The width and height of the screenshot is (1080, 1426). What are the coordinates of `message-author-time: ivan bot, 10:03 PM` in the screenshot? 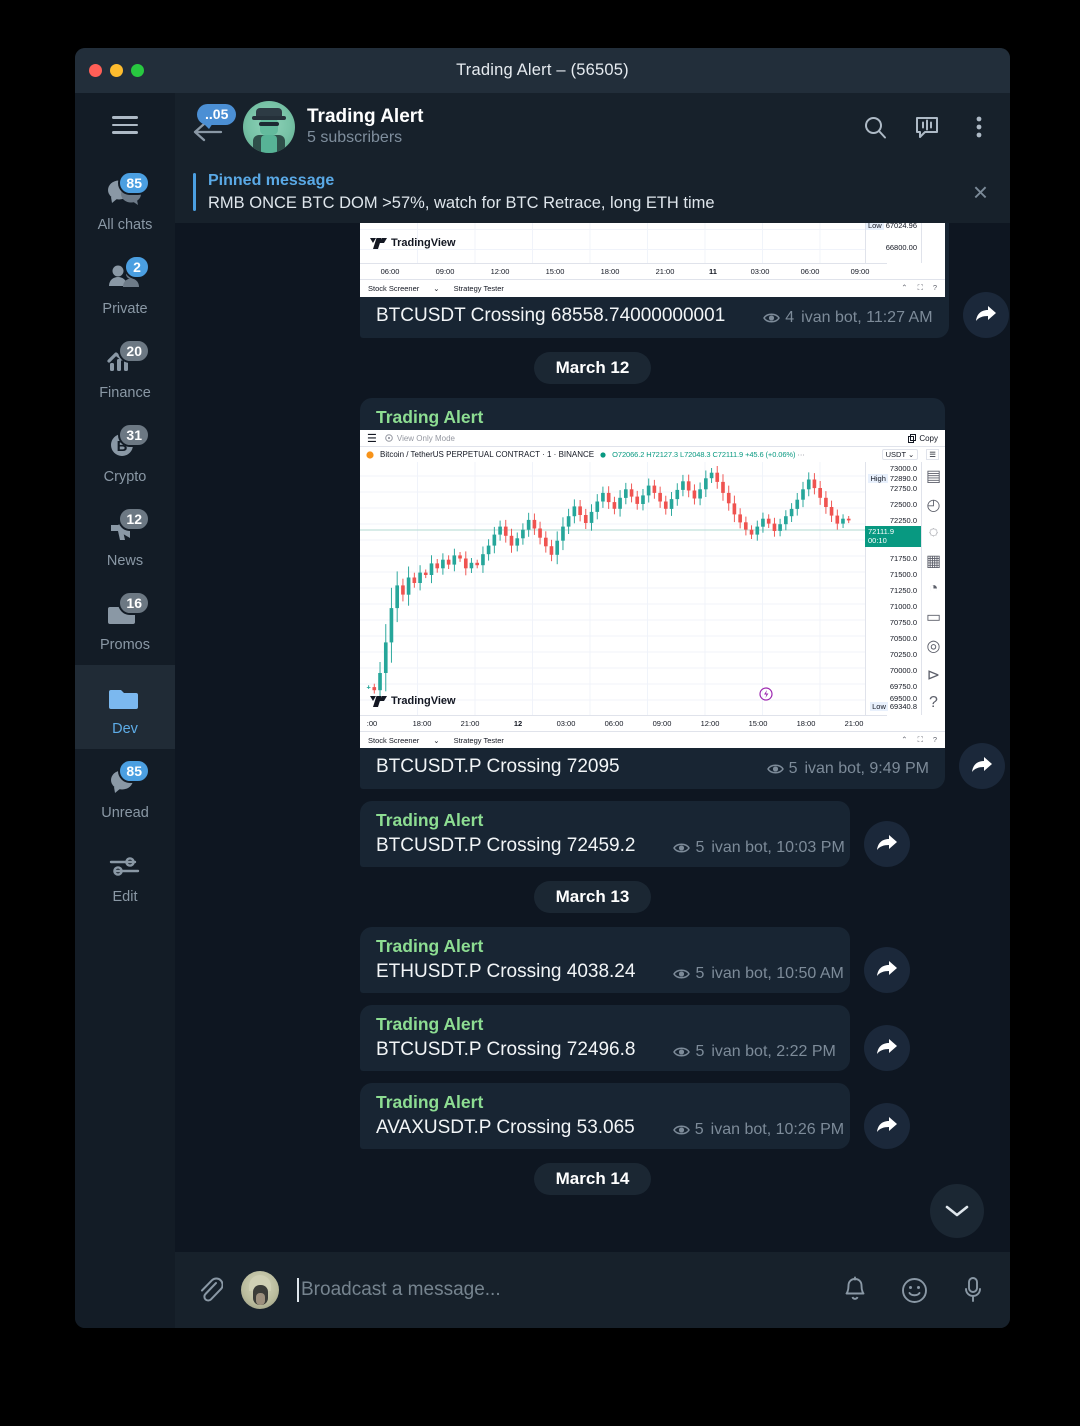 It's located at (778, 847).